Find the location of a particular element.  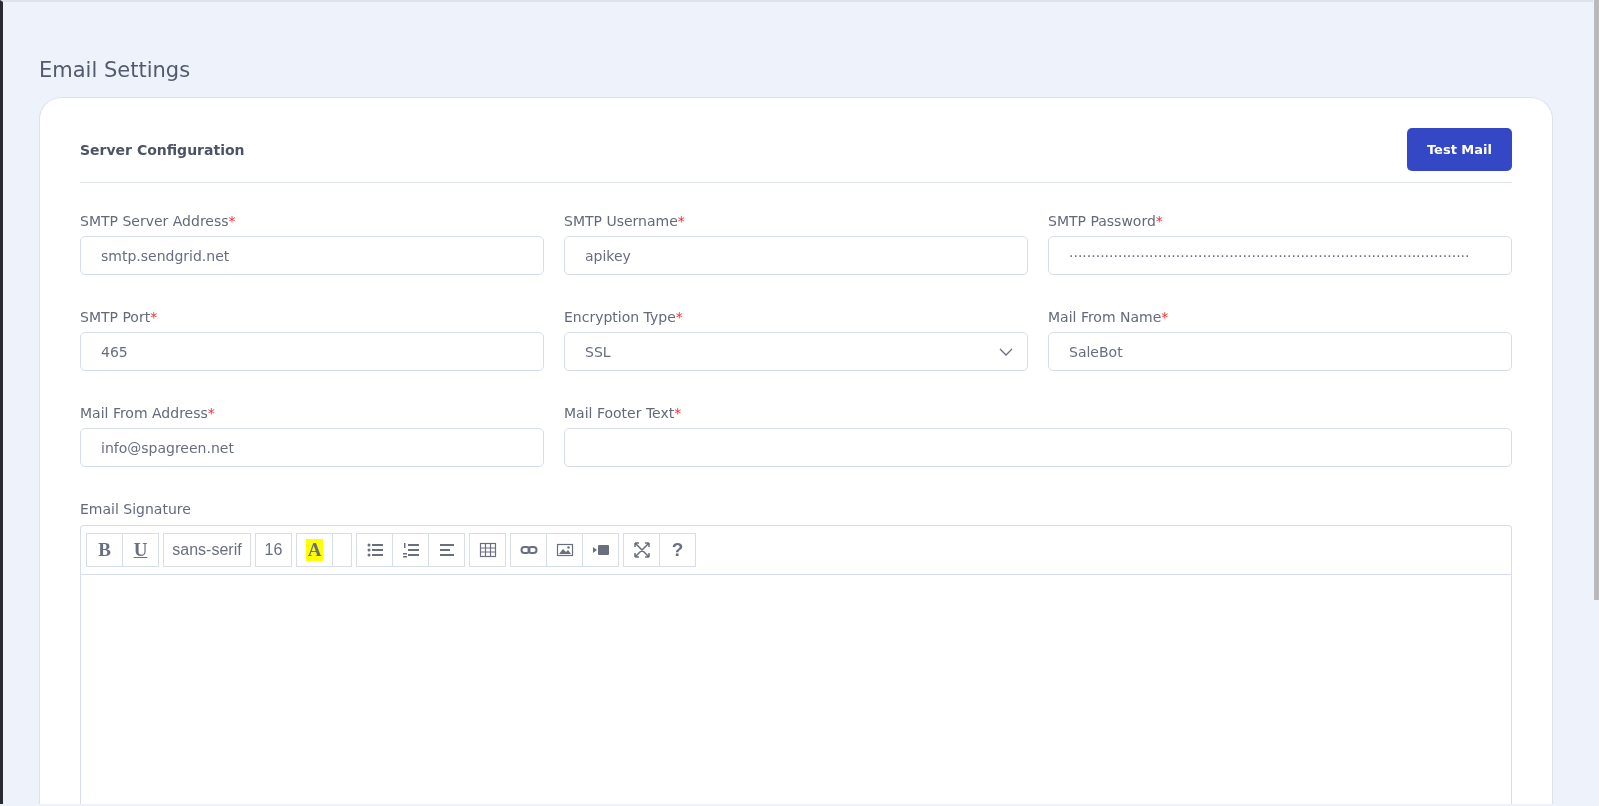

highlight-color-button: A is located at coordinates (314, 550).